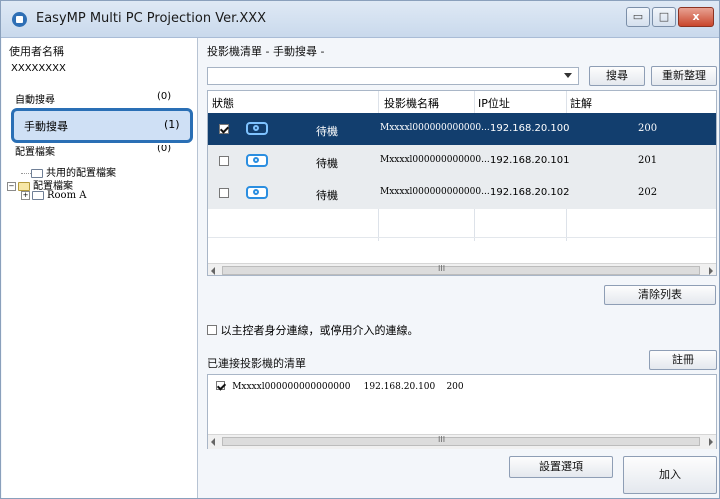 The image size is (720, 499). What do you see at coordinates (99, 152) in the screenshot?
I see `nav-item-profile: 配置檔案 (0)` at bounding box center [99, 152].